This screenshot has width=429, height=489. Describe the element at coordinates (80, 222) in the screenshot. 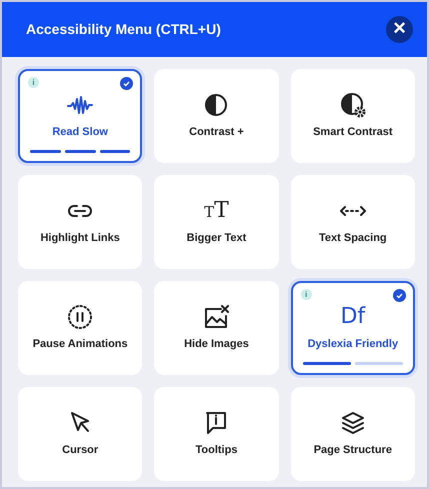

I see `feature-tile: Highlight Links` at that location.